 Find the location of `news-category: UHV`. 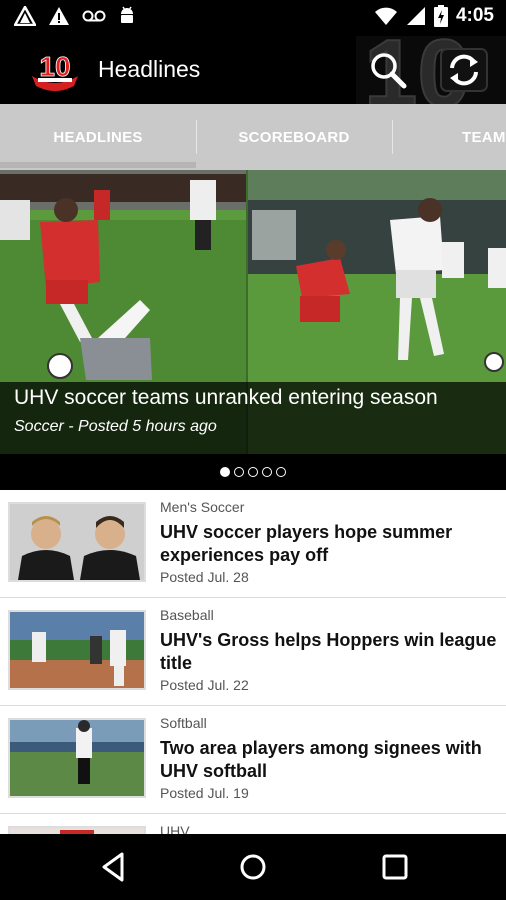

news-category: UHV is located at coordinates (175, 828).